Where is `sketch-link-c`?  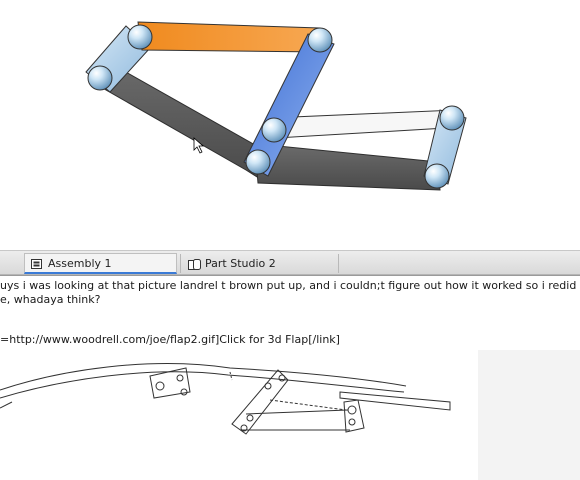 sketch-link-c is located at coordinates (354, 416).